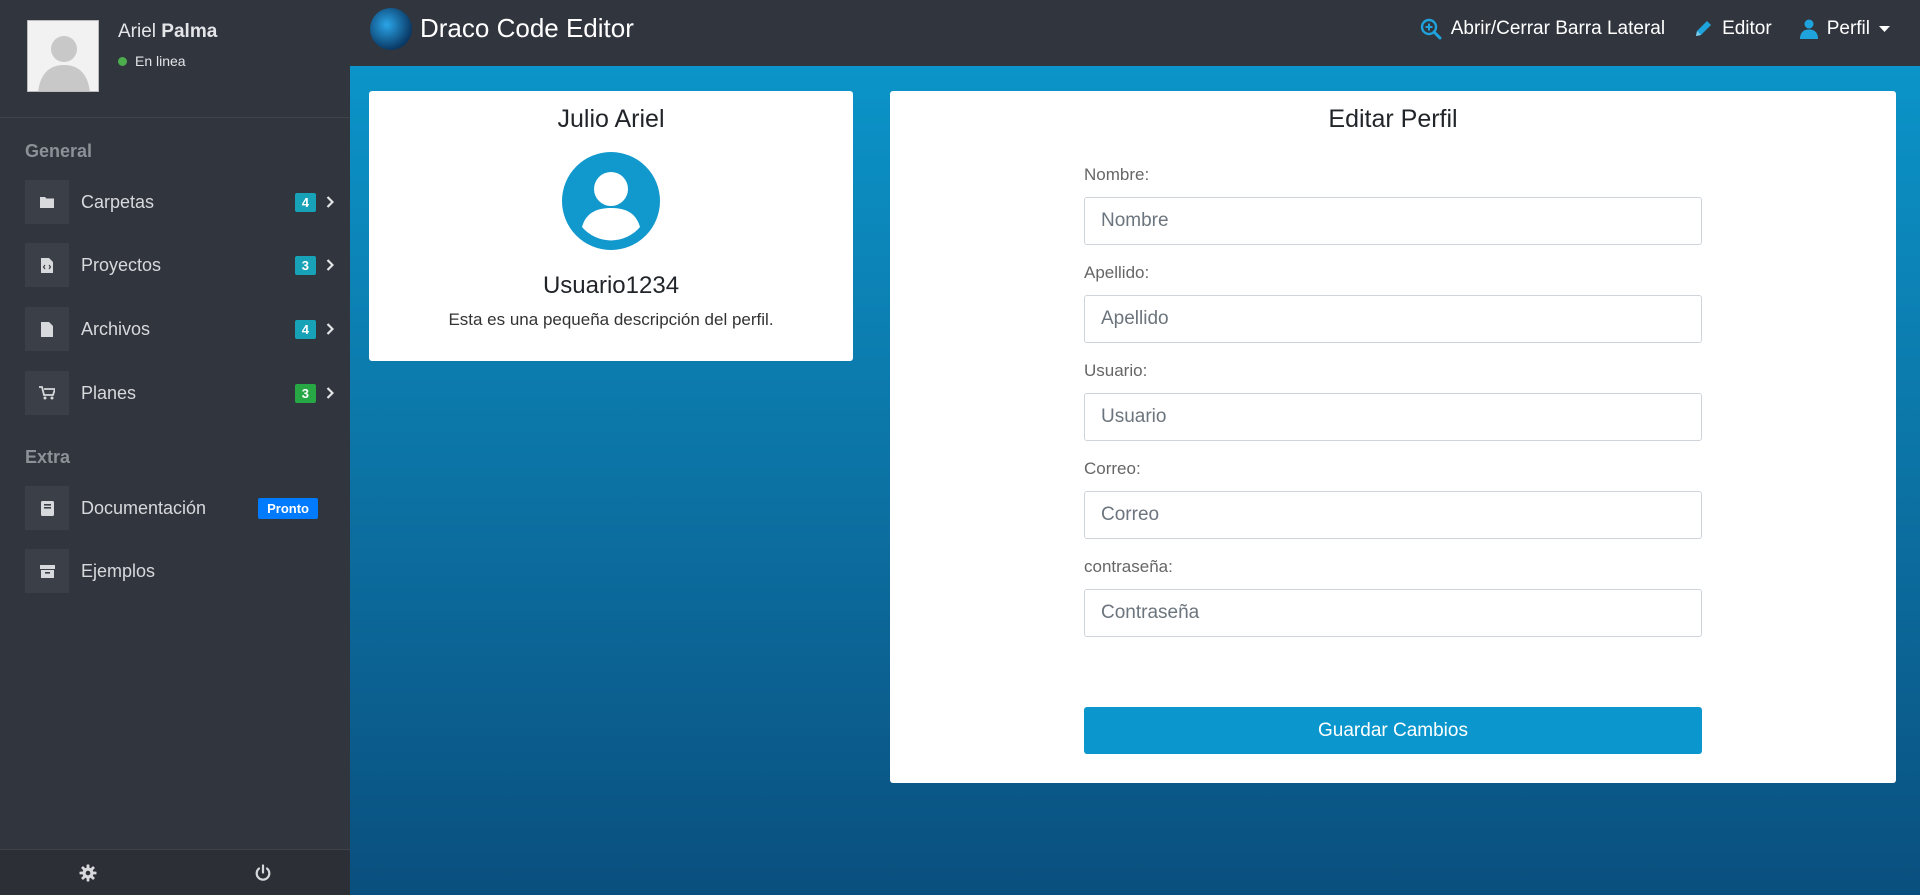  I want to click on field-contrasena: contraseña:, so click(1393, 597).